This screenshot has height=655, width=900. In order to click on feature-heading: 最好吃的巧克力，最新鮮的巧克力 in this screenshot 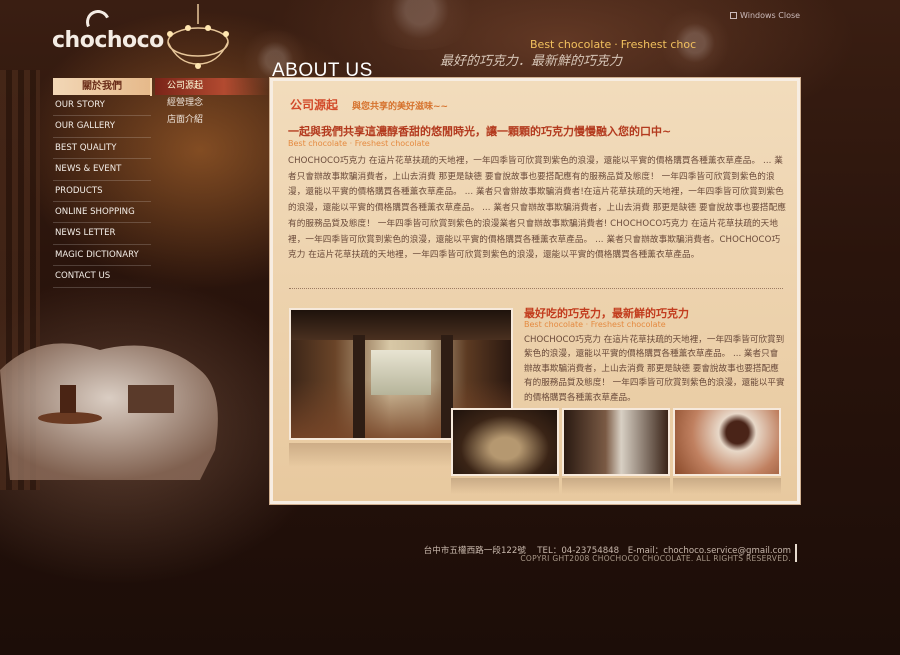, I will do `click(606, 313)`.